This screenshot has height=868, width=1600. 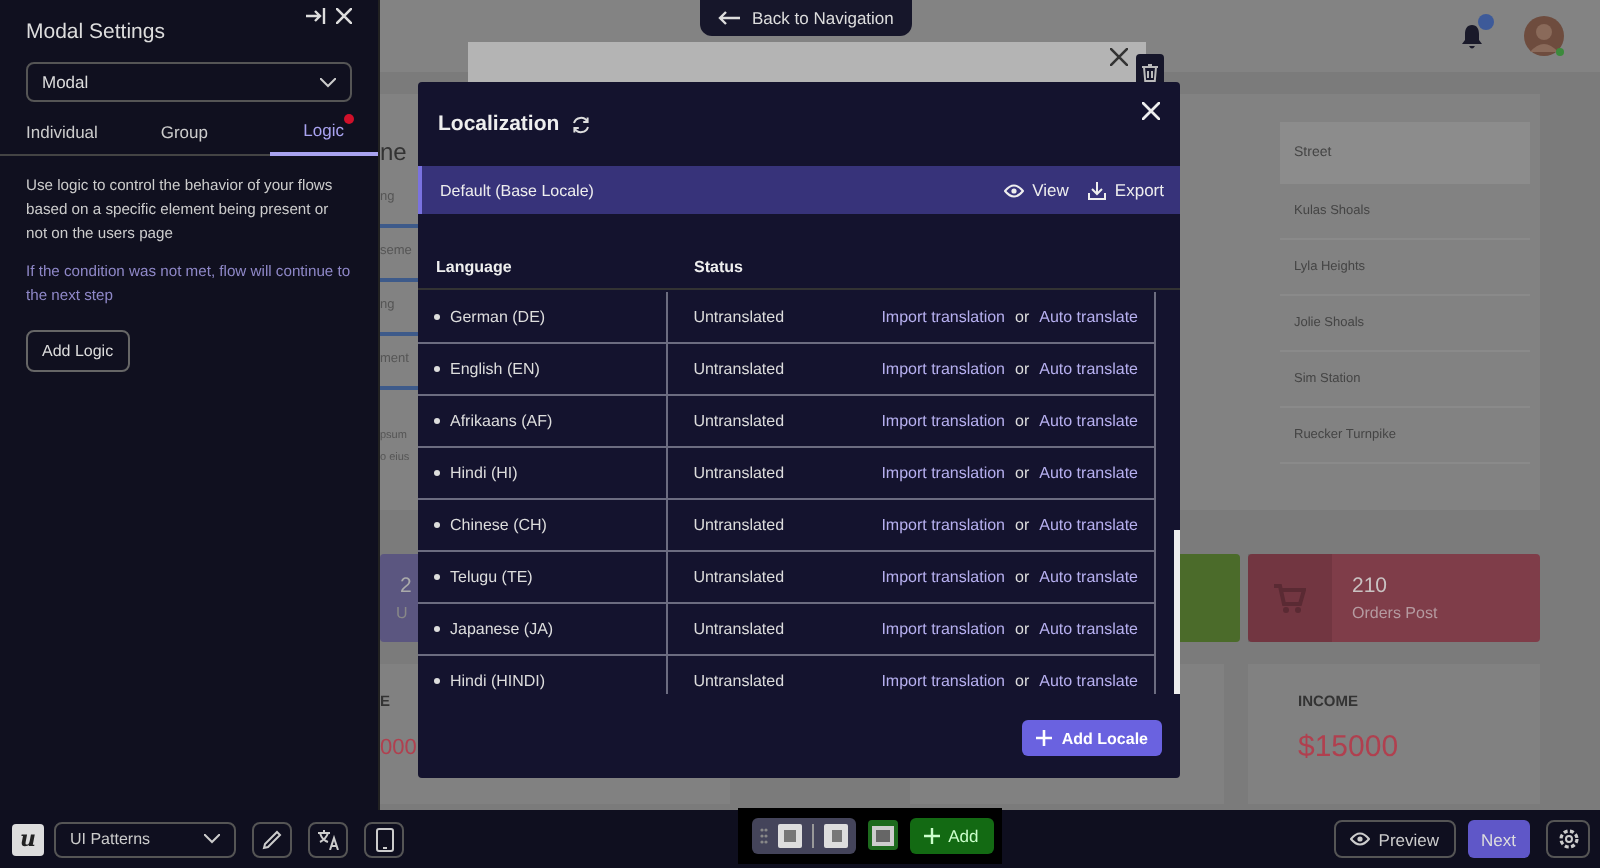 What do you see at coordinates (1349, 747) in the screenshot?
I see `card-amount: $15000` at bounding box center [1349, 747].